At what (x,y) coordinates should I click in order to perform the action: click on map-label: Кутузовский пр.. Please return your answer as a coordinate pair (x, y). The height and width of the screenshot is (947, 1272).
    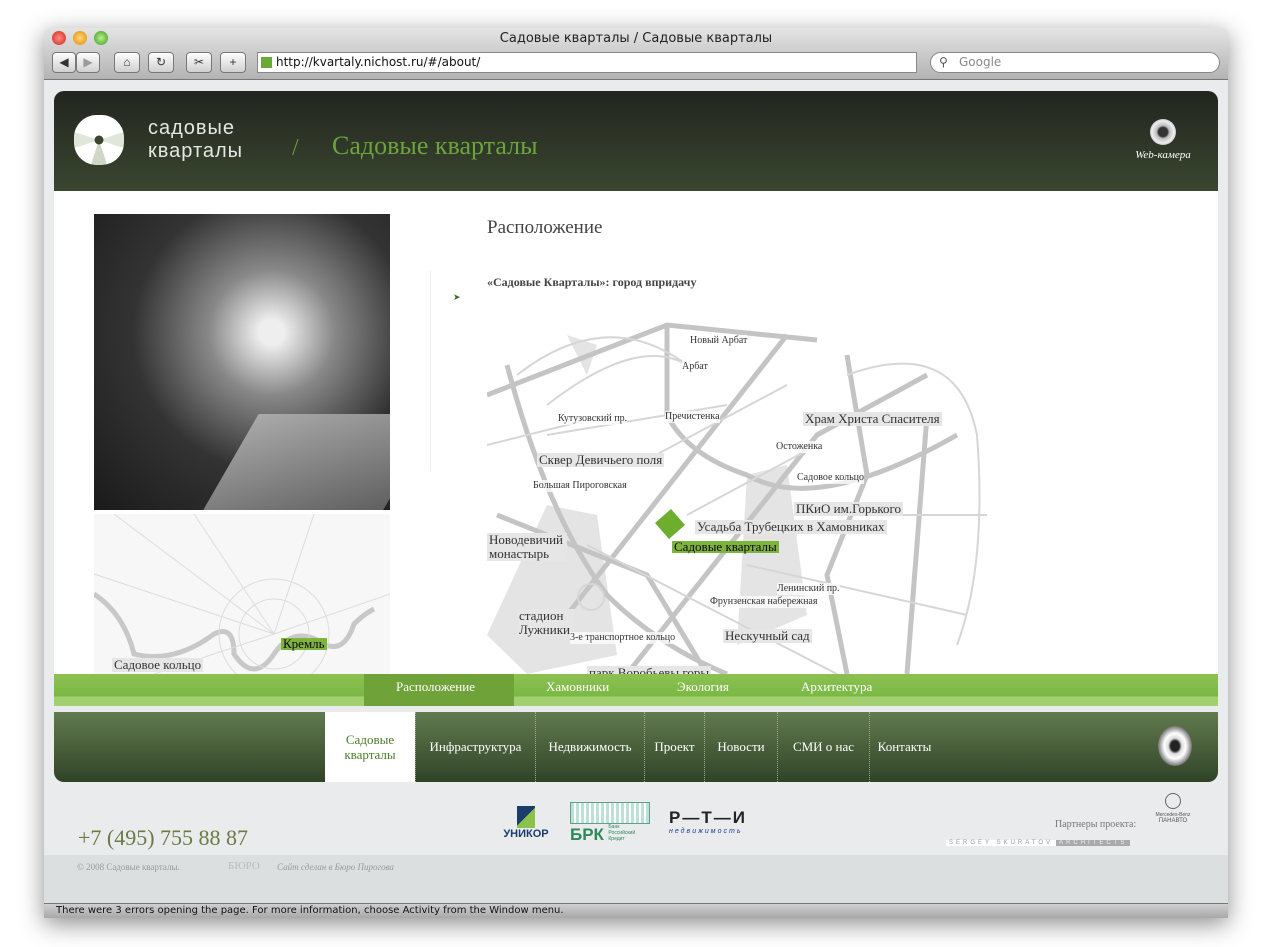
    Looking at the image, I should click on (593, 419).